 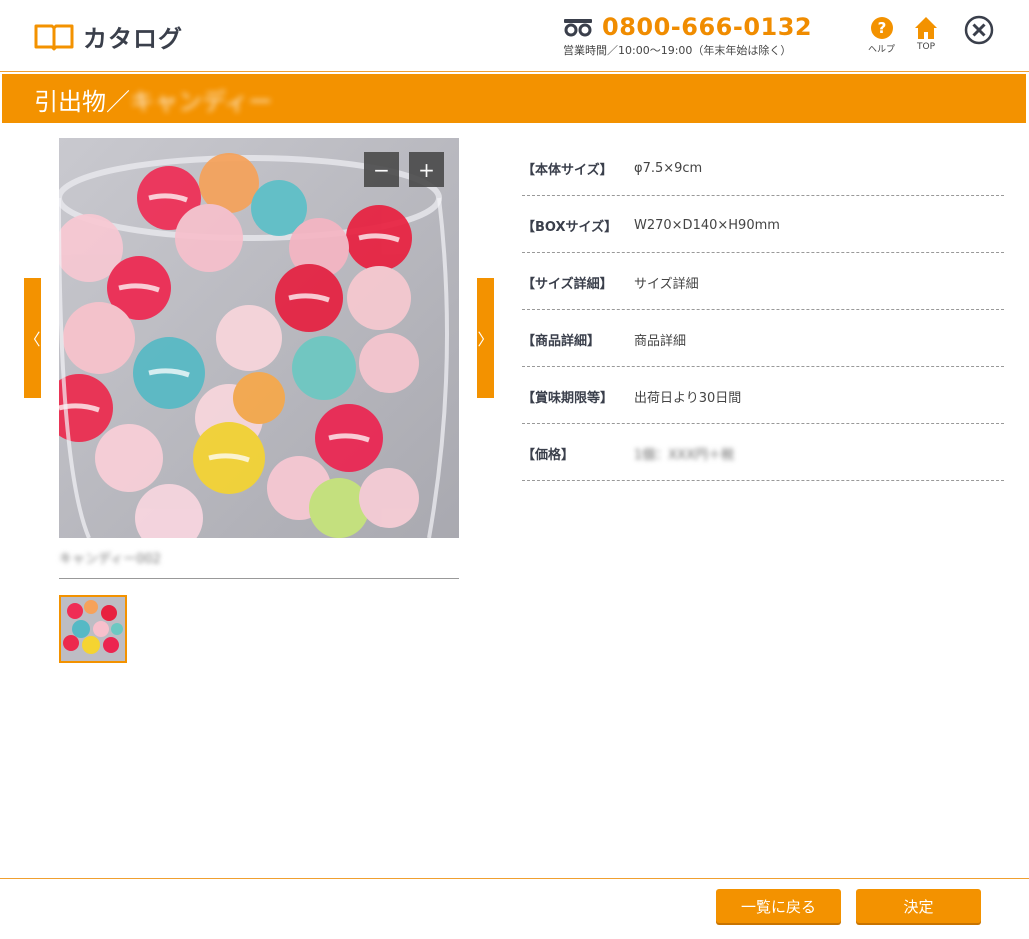 What do you see at coordinates (133, 39) in the screenshot?
I see `app-title: カタログ` at bounding box center [133, 39].